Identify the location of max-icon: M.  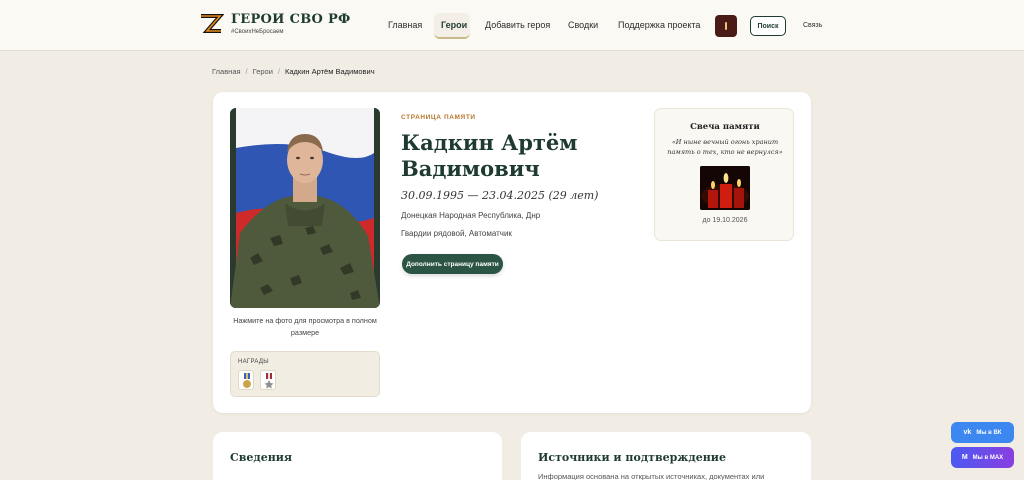
(964, 457).